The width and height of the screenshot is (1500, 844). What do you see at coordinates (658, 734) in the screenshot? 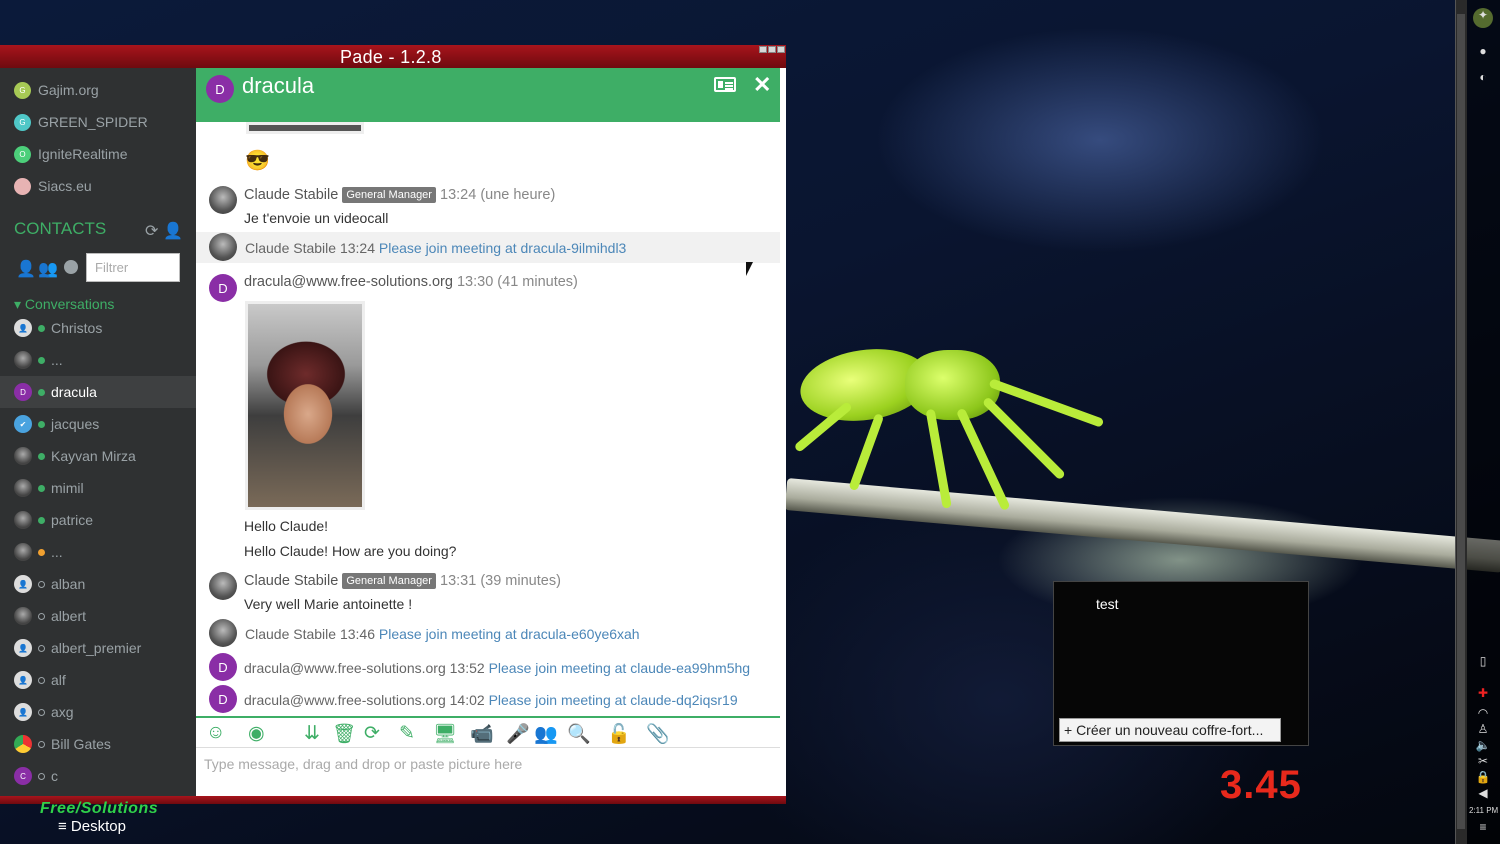
I see `paperclip-icon: 📎` at bounding box center [658, 734].